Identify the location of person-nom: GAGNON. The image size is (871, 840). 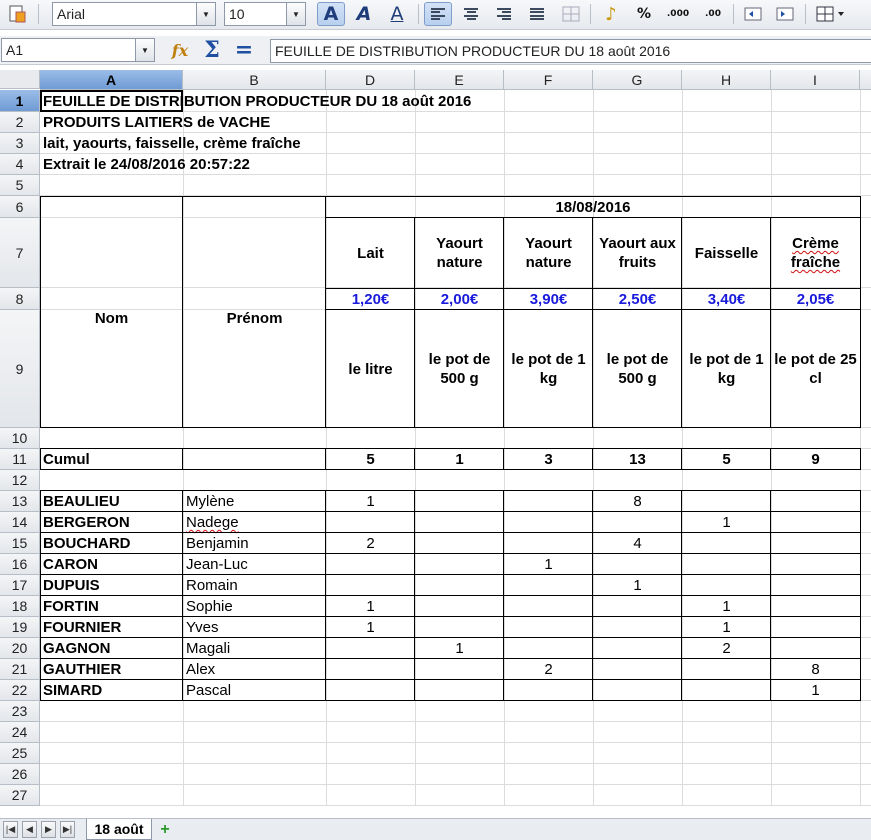
(111, 648).